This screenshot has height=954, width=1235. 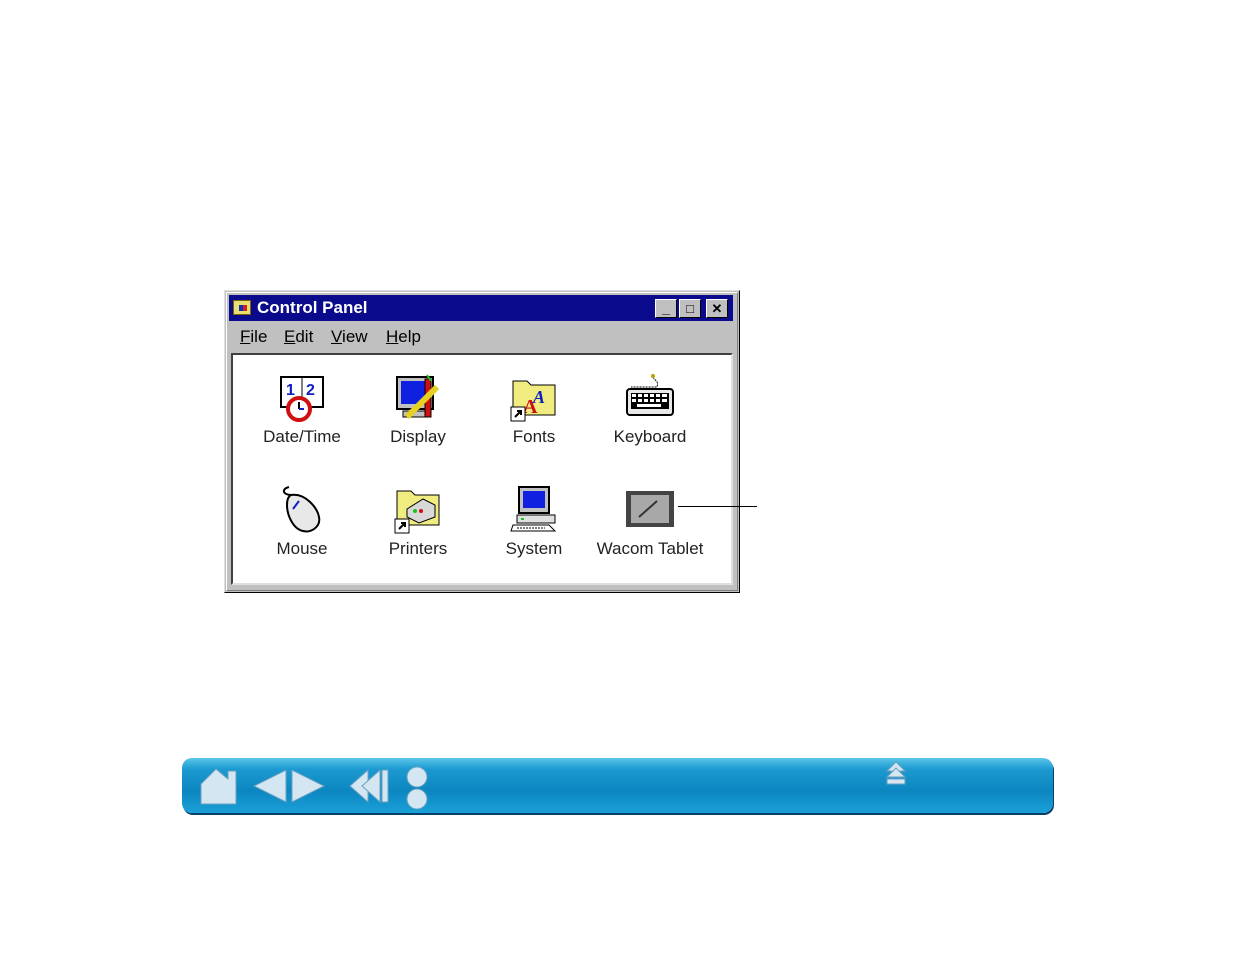 I want to click on menu-edit-label: dit, so click(x=304, y=336).